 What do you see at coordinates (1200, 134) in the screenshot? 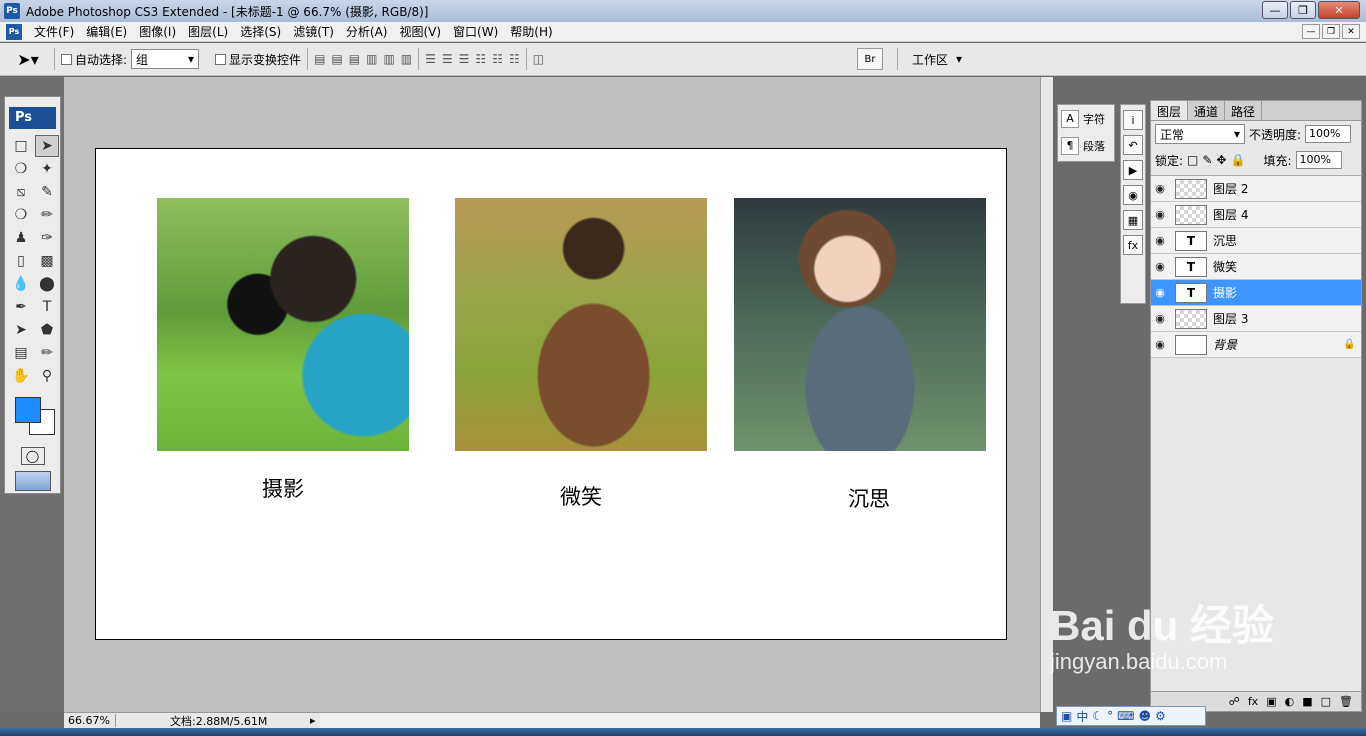
I see `blend-mode-dropdown: 正常 ▾` at bounding box center [1200, 134].